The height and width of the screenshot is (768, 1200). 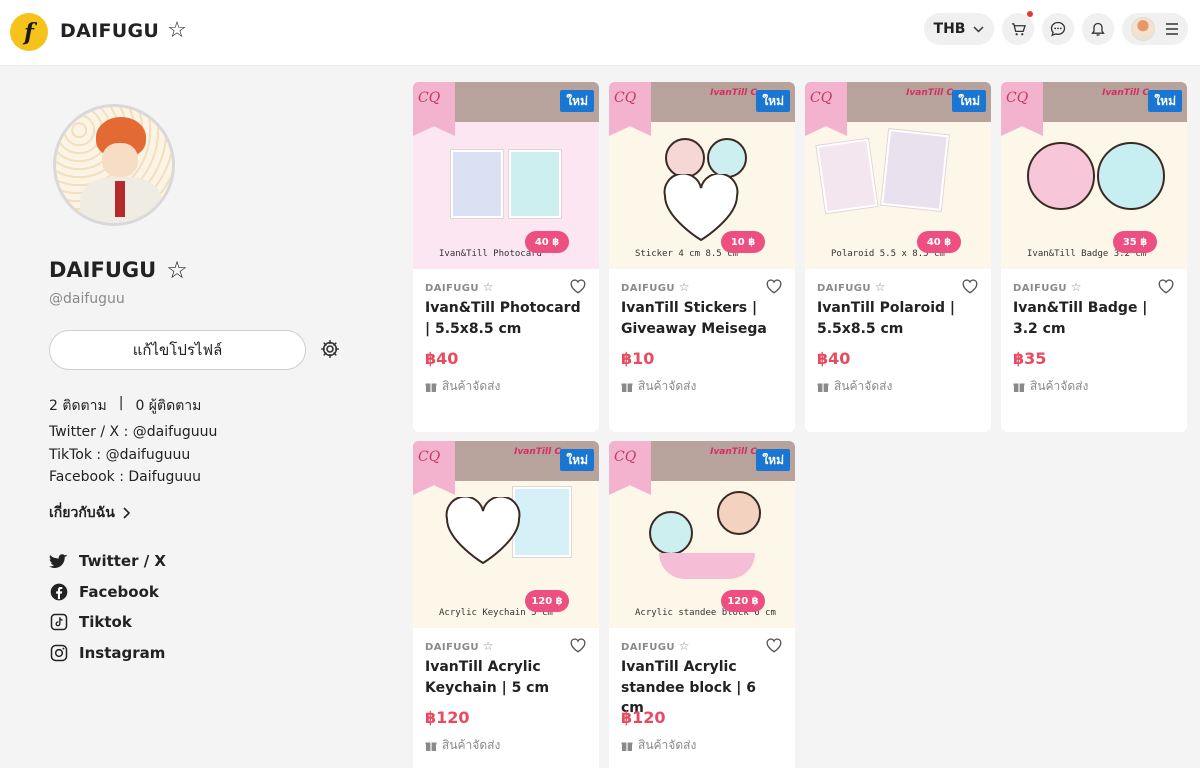 I want to click on followers-count: 0 ผู้ติดตาม, so click(x=168, y=406).